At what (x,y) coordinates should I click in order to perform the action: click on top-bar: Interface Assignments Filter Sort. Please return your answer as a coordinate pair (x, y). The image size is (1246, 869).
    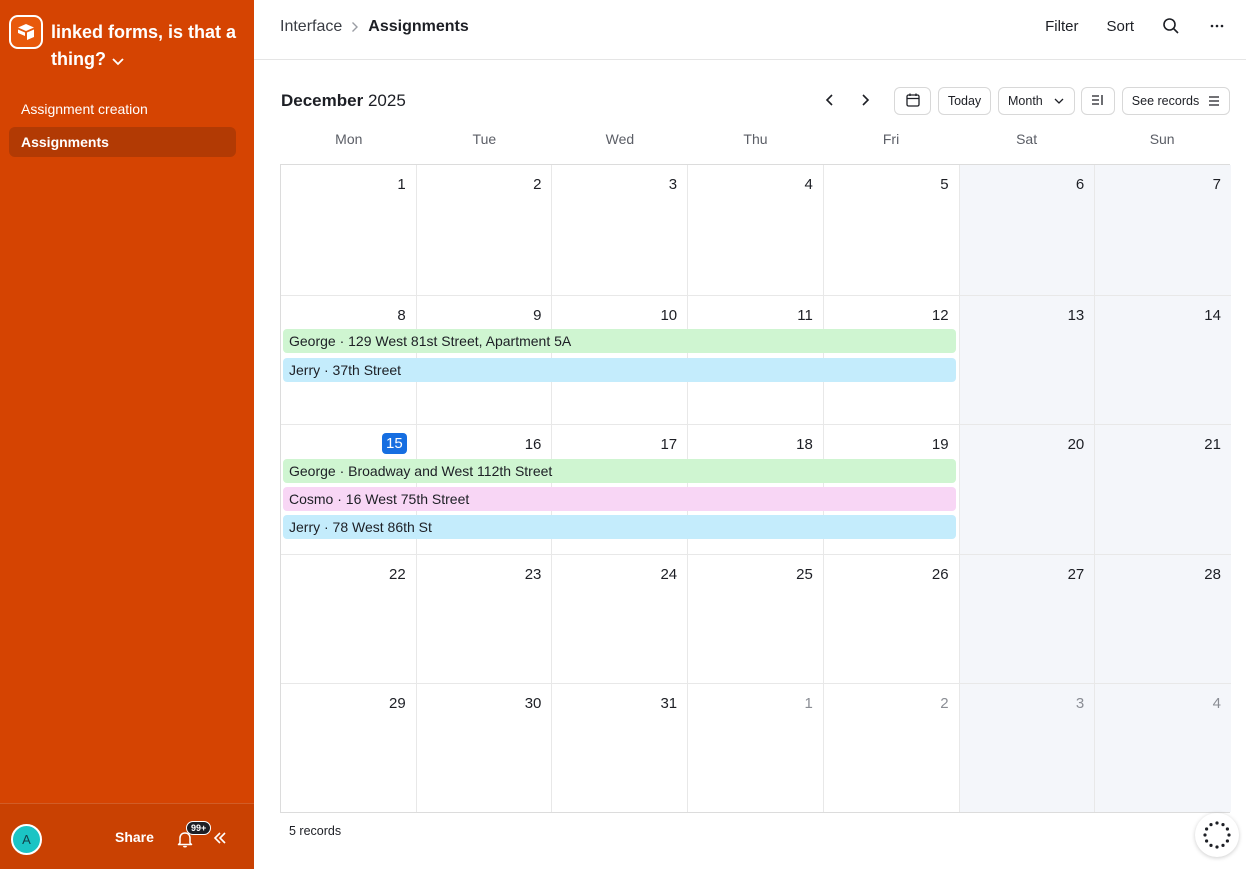
    Looking at the image, I should click on (750, 30).